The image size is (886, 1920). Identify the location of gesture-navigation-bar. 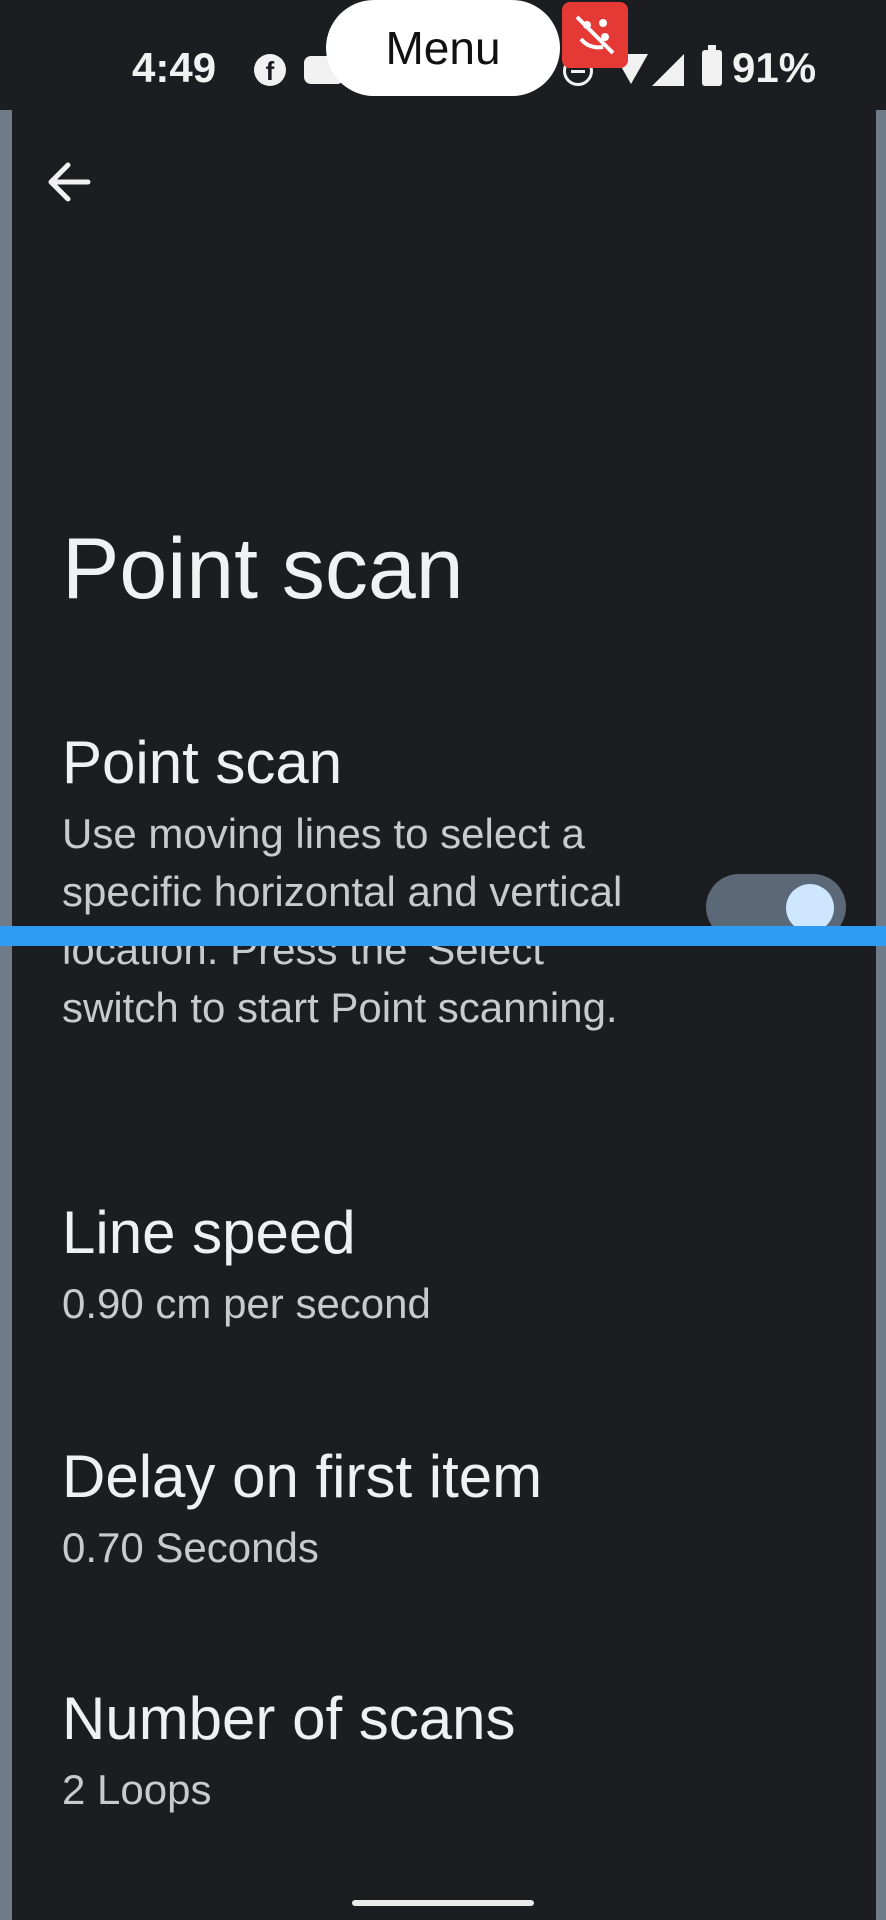
(443, 1903).